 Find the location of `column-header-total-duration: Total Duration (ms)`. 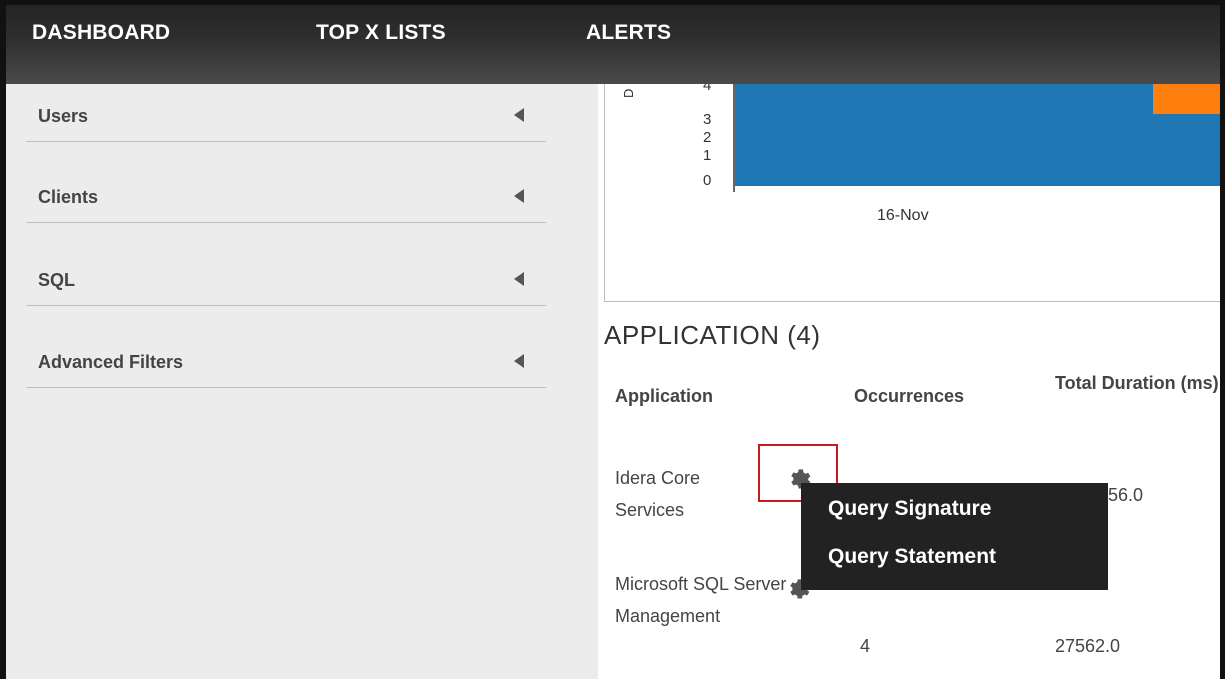

column-header-total-duration: Total Duration (ms) is located at coordinates (1140, 383).